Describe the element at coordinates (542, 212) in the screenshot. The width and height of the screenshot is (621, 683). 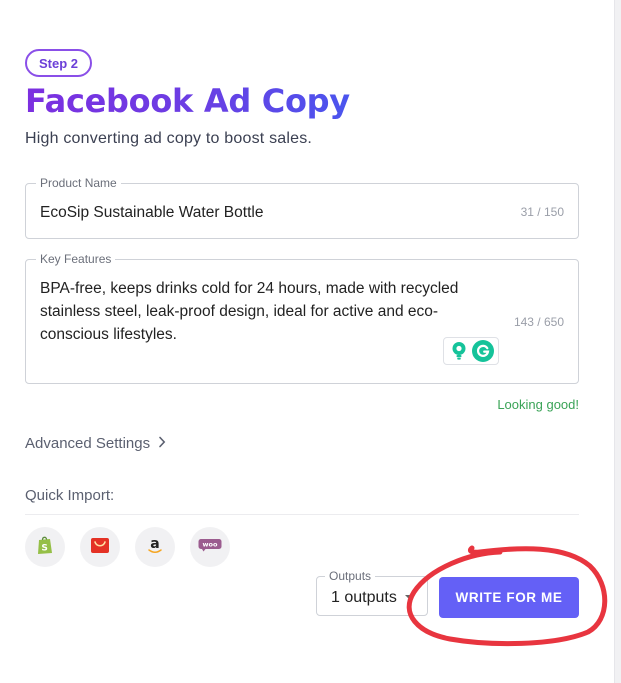
I see `product-name-counter: 31 / 150` at that location.